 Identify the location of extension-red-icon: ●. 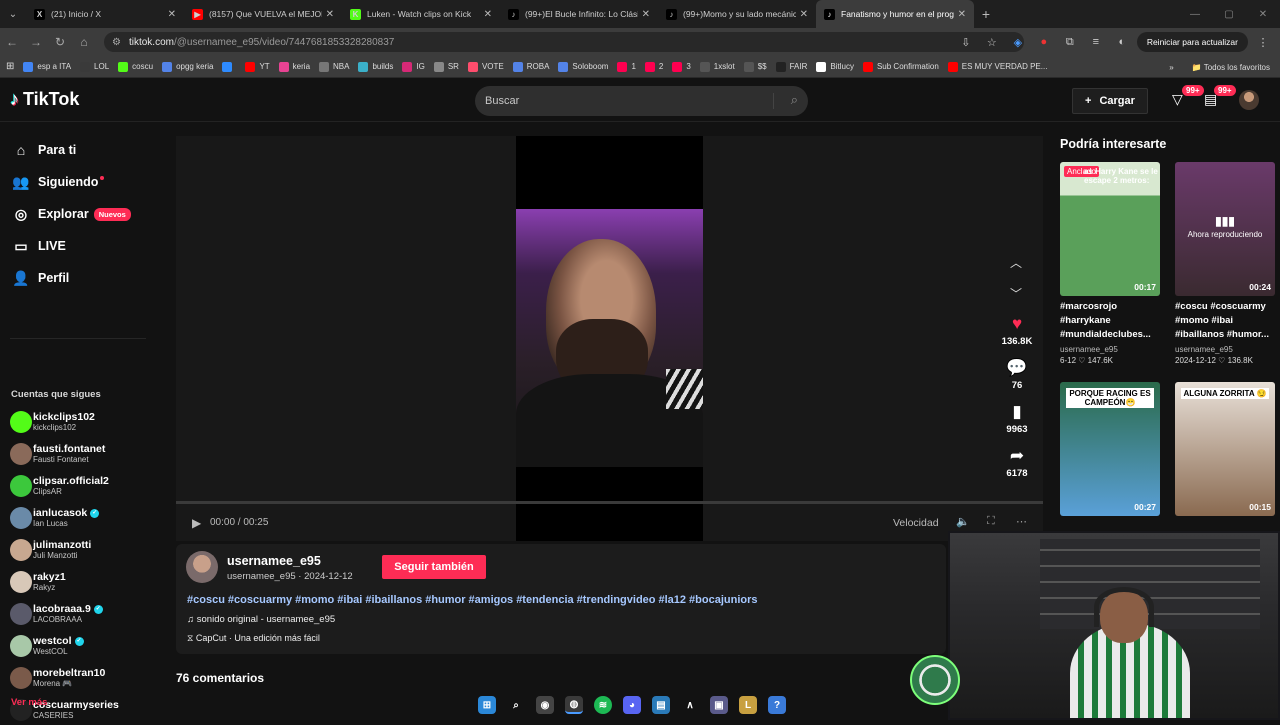
(1044, 42).